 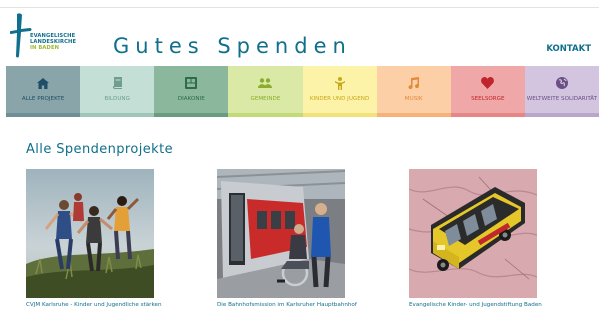 I want to click on nav-item-label: SEELSORGE, so click(x=488, y=99).